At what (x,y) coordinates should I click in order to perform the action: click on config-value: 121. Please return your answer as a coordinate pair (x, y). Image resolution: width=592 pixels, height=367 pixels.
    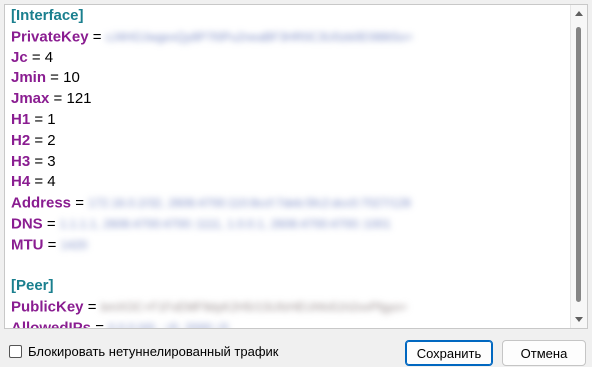
    Looking at the image, I should click on (79, 99).